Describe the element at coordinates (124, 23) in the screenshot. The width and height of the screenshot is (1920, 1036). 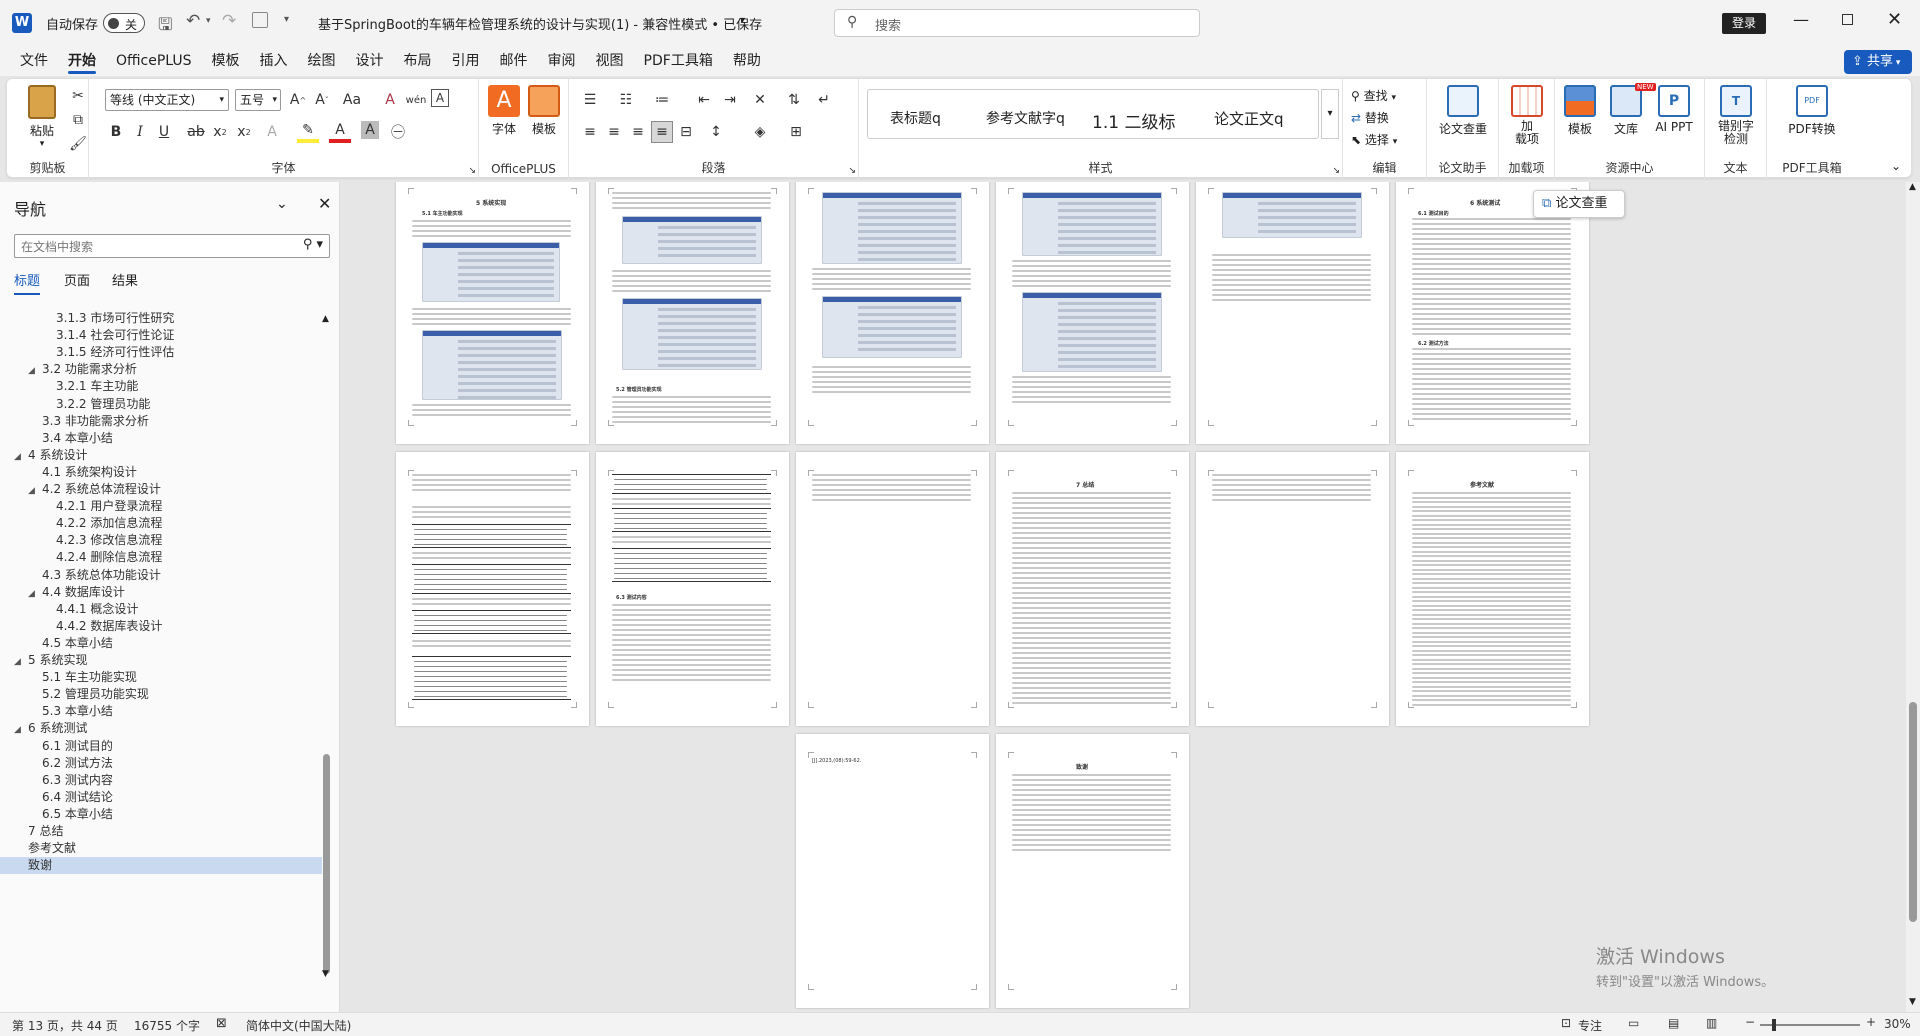
I see `autosave-toggle: 关` at that location.